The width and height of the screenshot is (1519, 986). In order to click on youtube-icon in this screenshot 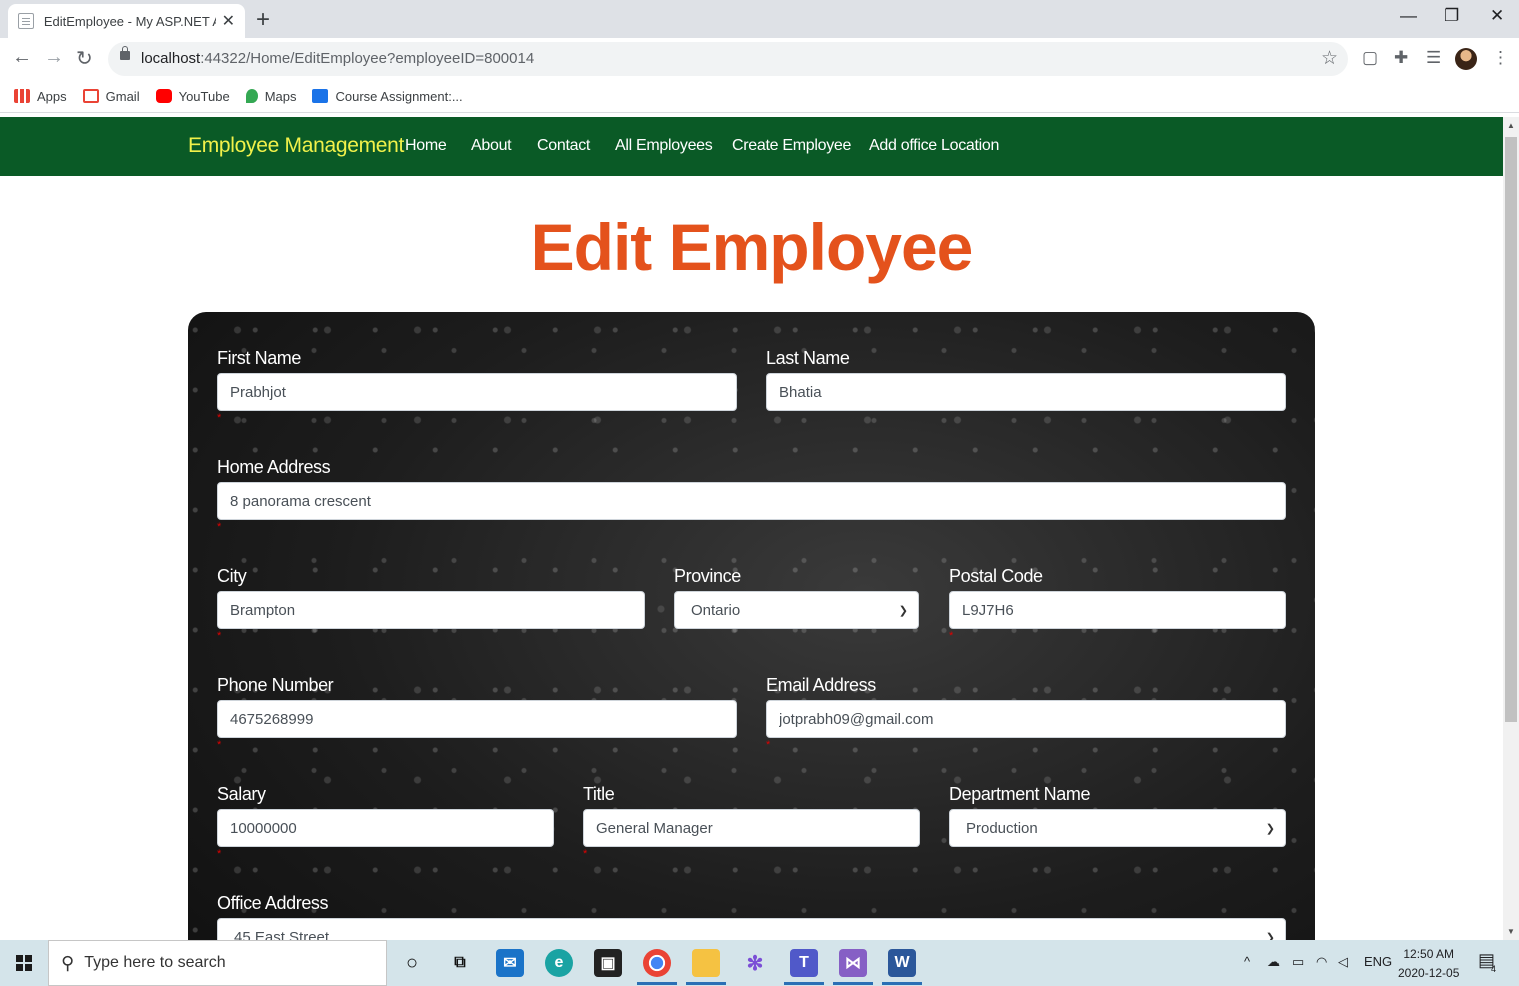, I will do `click(163, 96)`.